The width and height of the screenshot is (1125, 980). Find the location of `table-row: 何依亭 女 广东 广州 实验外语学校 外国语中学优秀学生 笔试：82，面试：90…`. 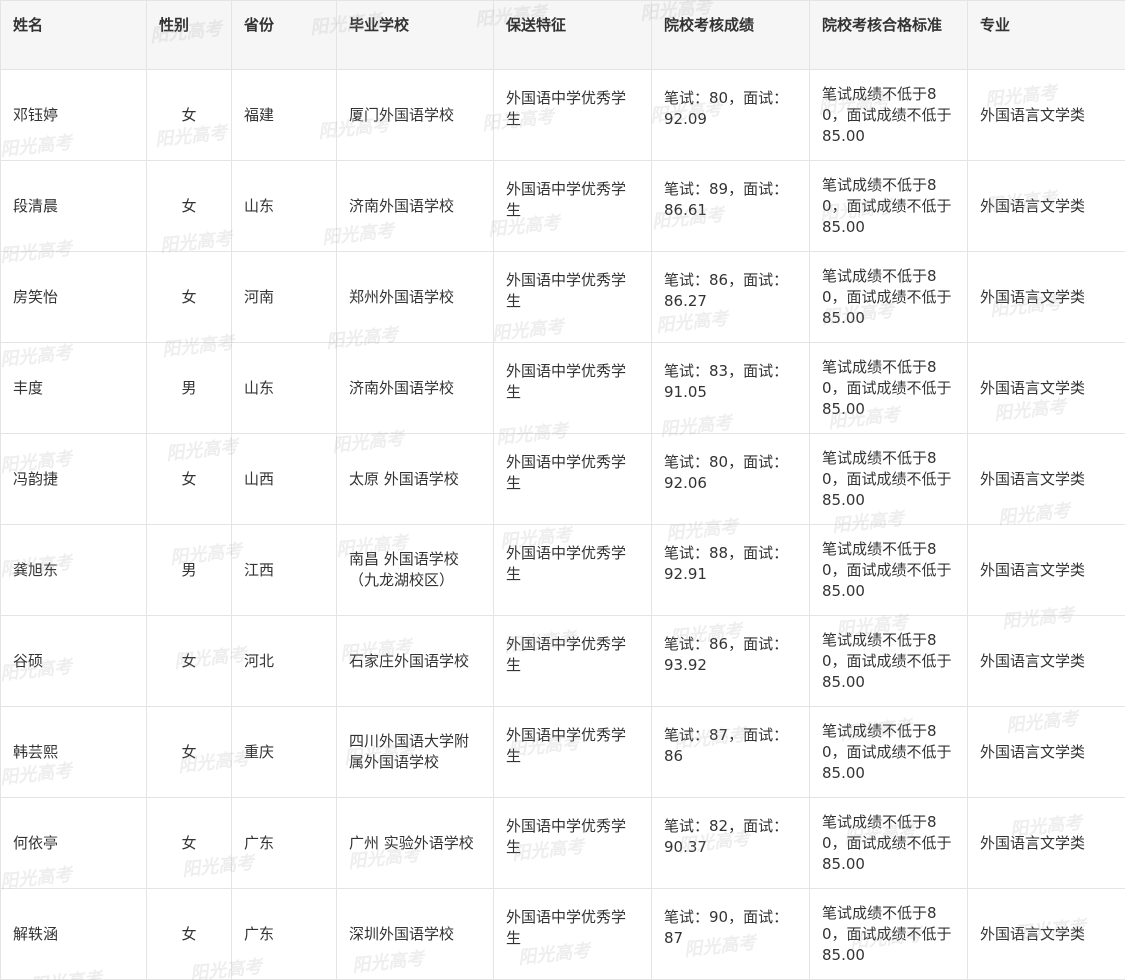

table-row: 何依亭 女 广东 广州 实验外语学校 外国语中学优秀学生 笔试：82，面试：90… is located at coordinates (562, 843).